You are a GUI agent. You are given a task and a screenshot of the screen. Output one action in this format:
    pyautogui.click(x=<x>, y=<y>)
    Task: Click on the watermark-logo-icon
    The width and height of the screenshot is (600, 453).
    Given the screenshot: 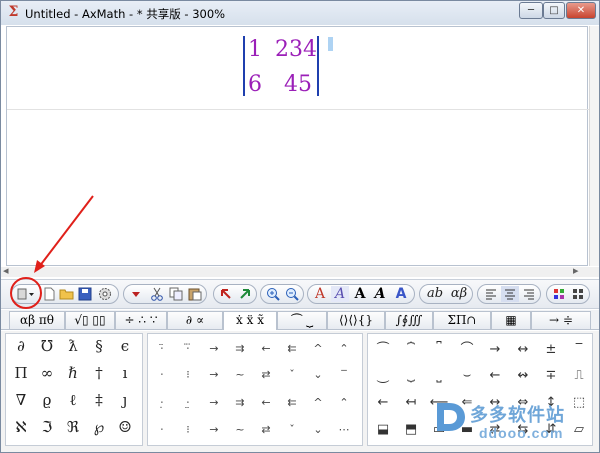 What is the action you would take?
    pyautogui.click(x=451, y=417)
    